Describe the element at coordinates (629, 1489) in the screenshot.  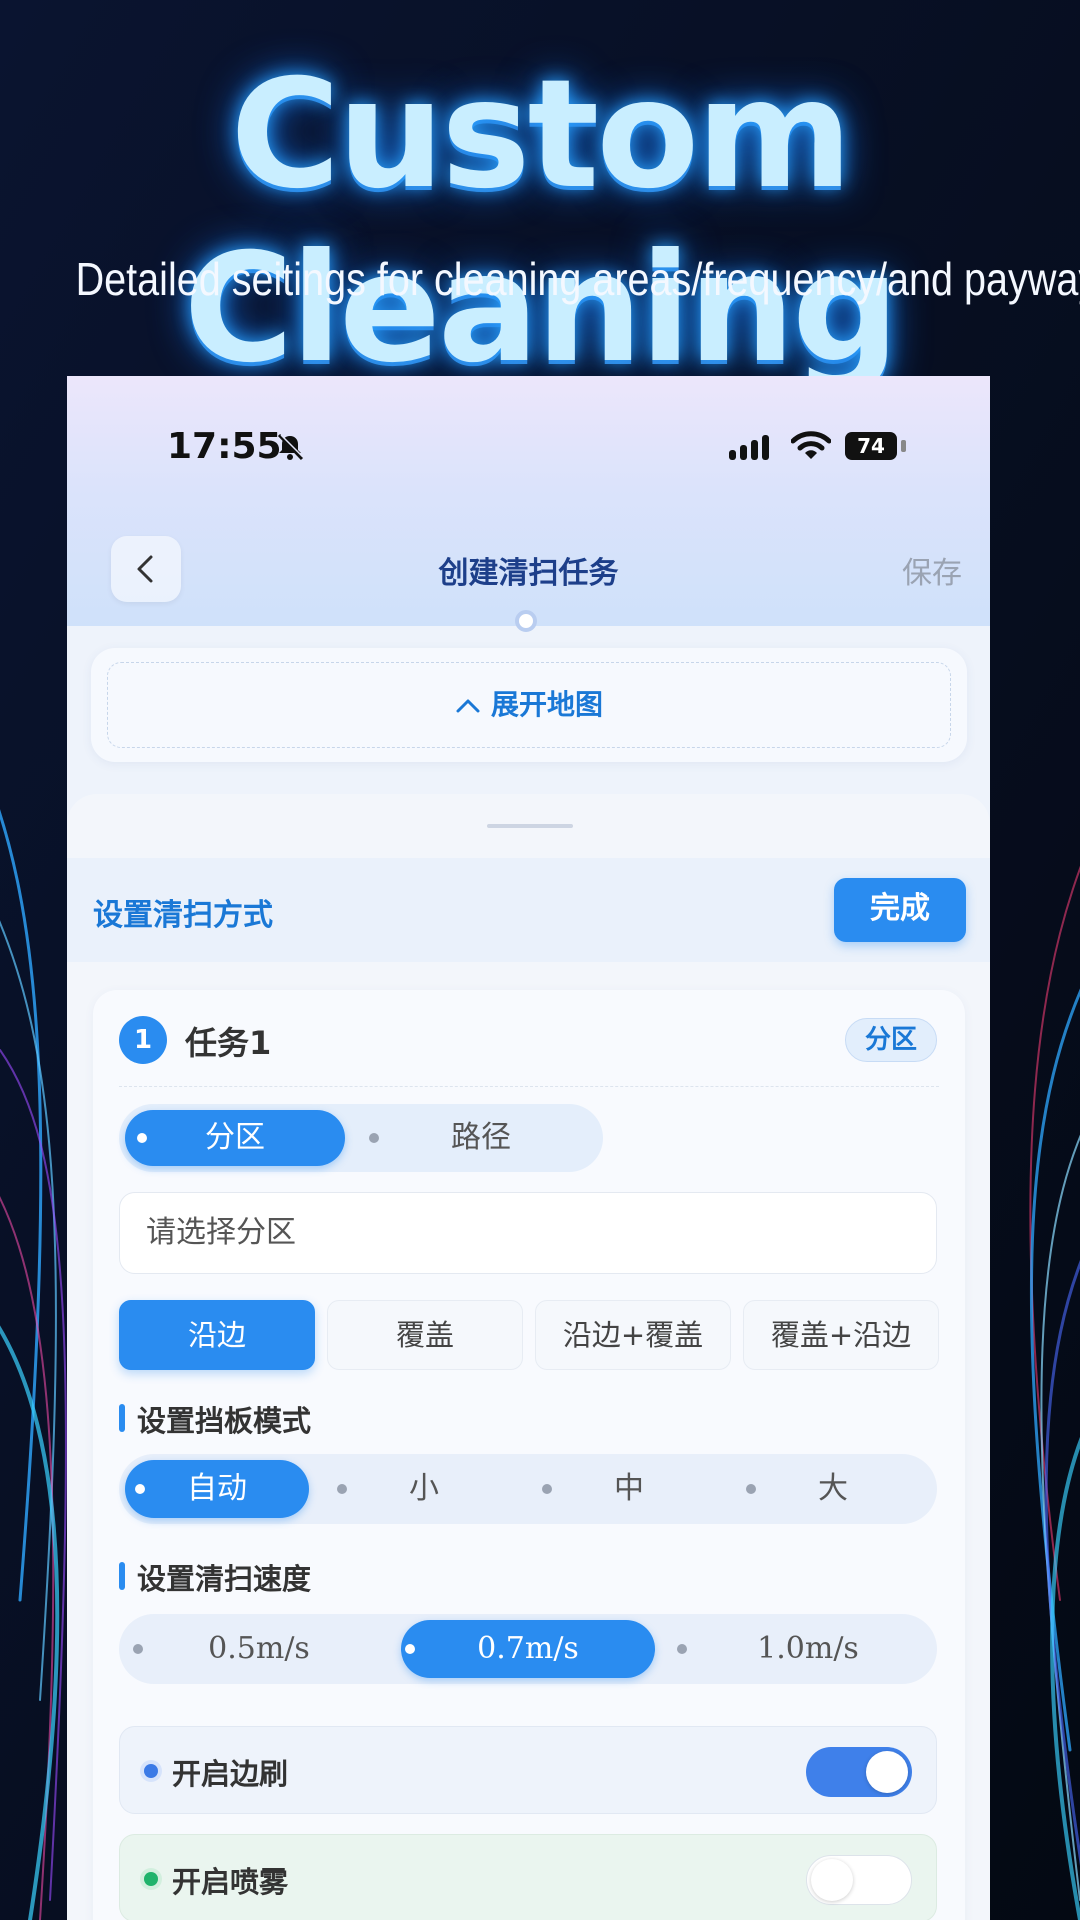
I see `baffle-medium: 中` at that location.